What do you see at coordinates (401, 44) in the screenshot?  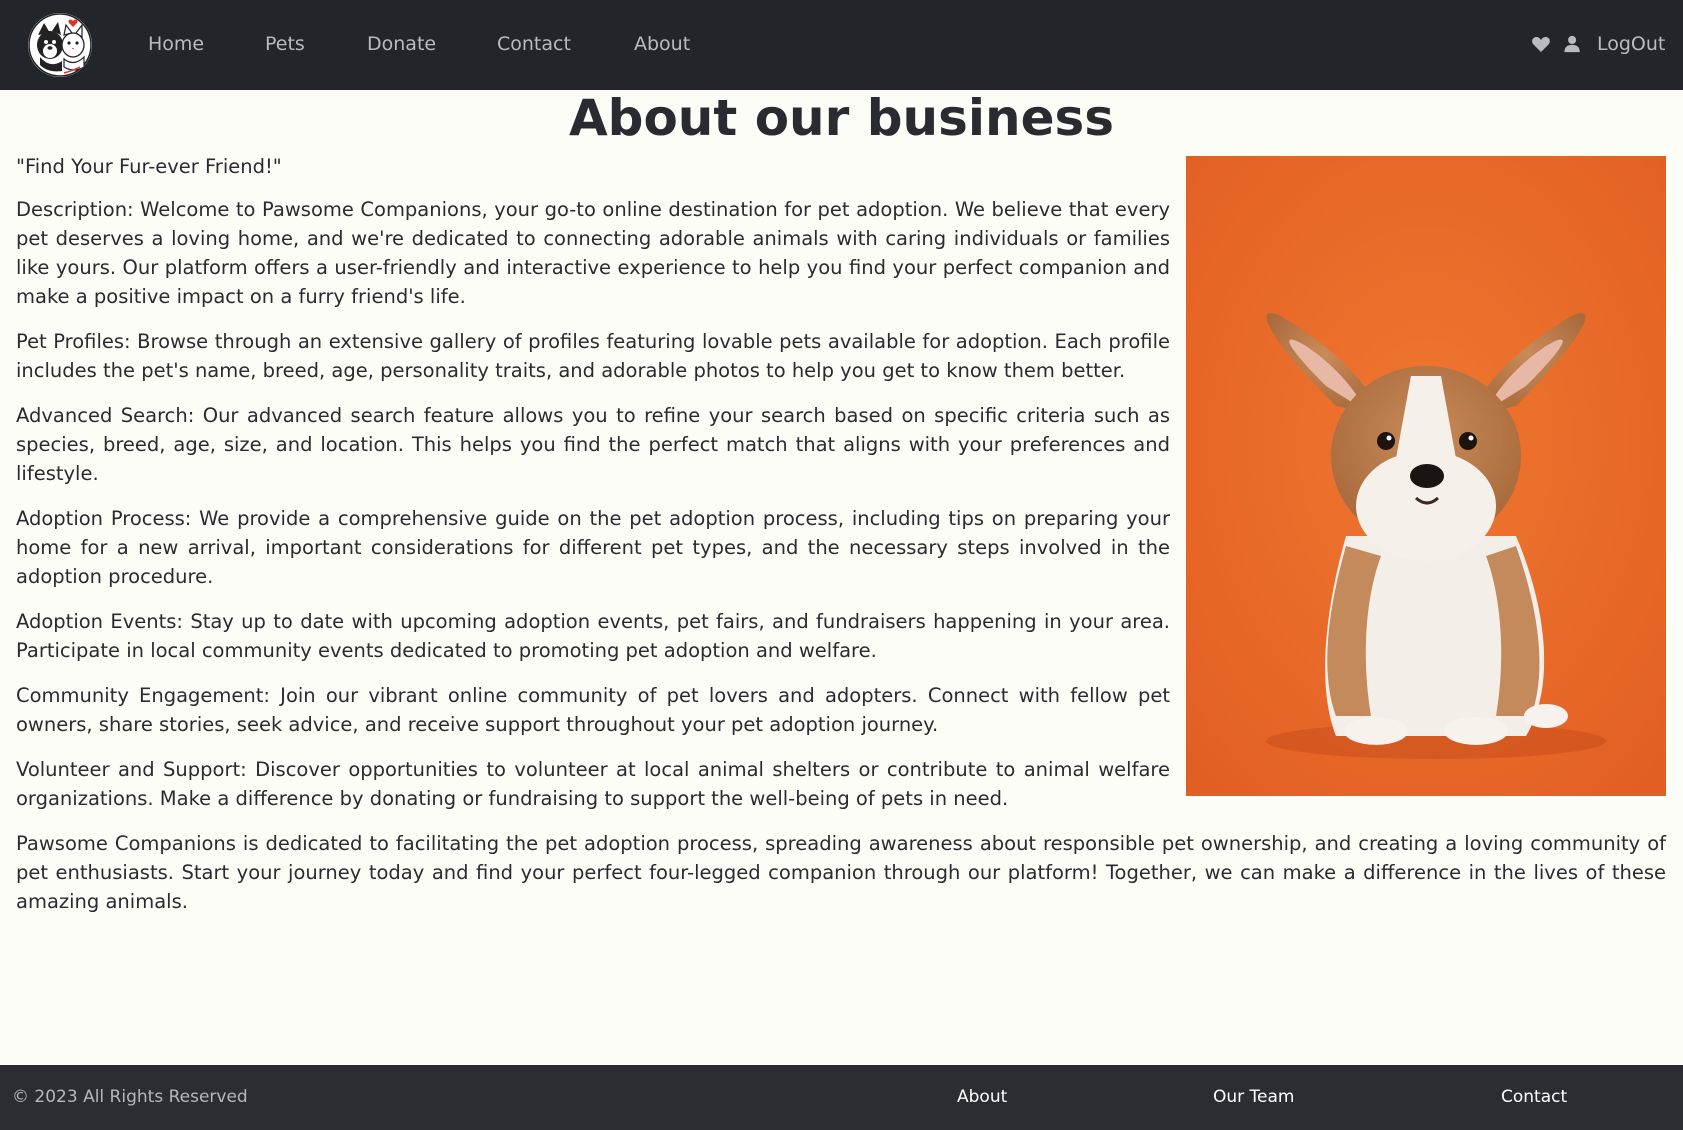 I see `nav-donate-link: Donate` at bounding box center [401, 44].